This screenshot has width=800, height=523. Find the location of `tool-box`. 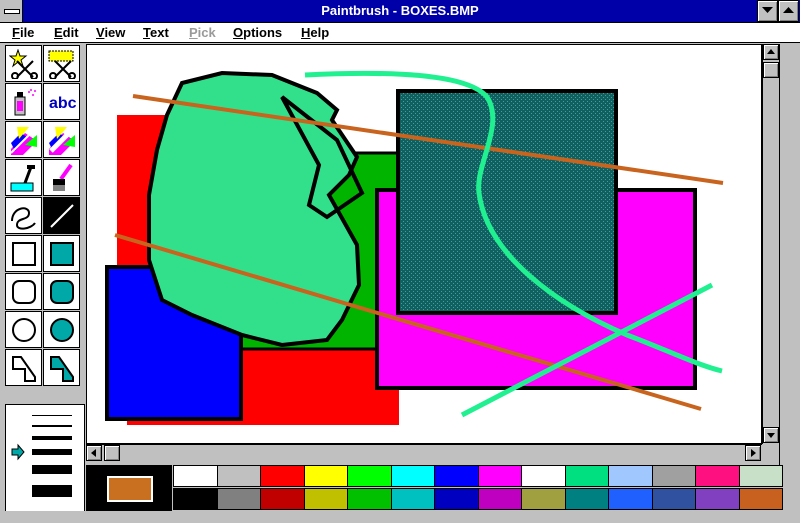

tool-box is located at coordinates (23, 253).